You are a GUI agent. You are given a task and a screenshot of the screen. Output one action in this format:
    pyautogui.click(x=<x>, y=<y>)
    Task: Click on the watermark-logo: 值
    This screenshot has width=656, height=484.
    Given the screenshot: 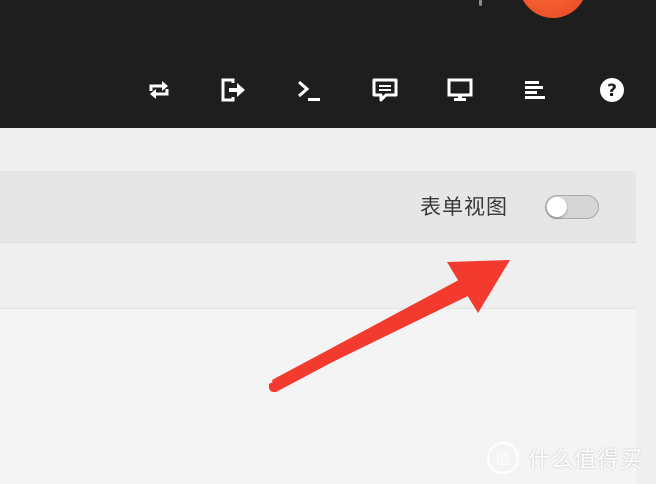 What is the action you would take?
    pyautogui.click(x=503, y=458)
    